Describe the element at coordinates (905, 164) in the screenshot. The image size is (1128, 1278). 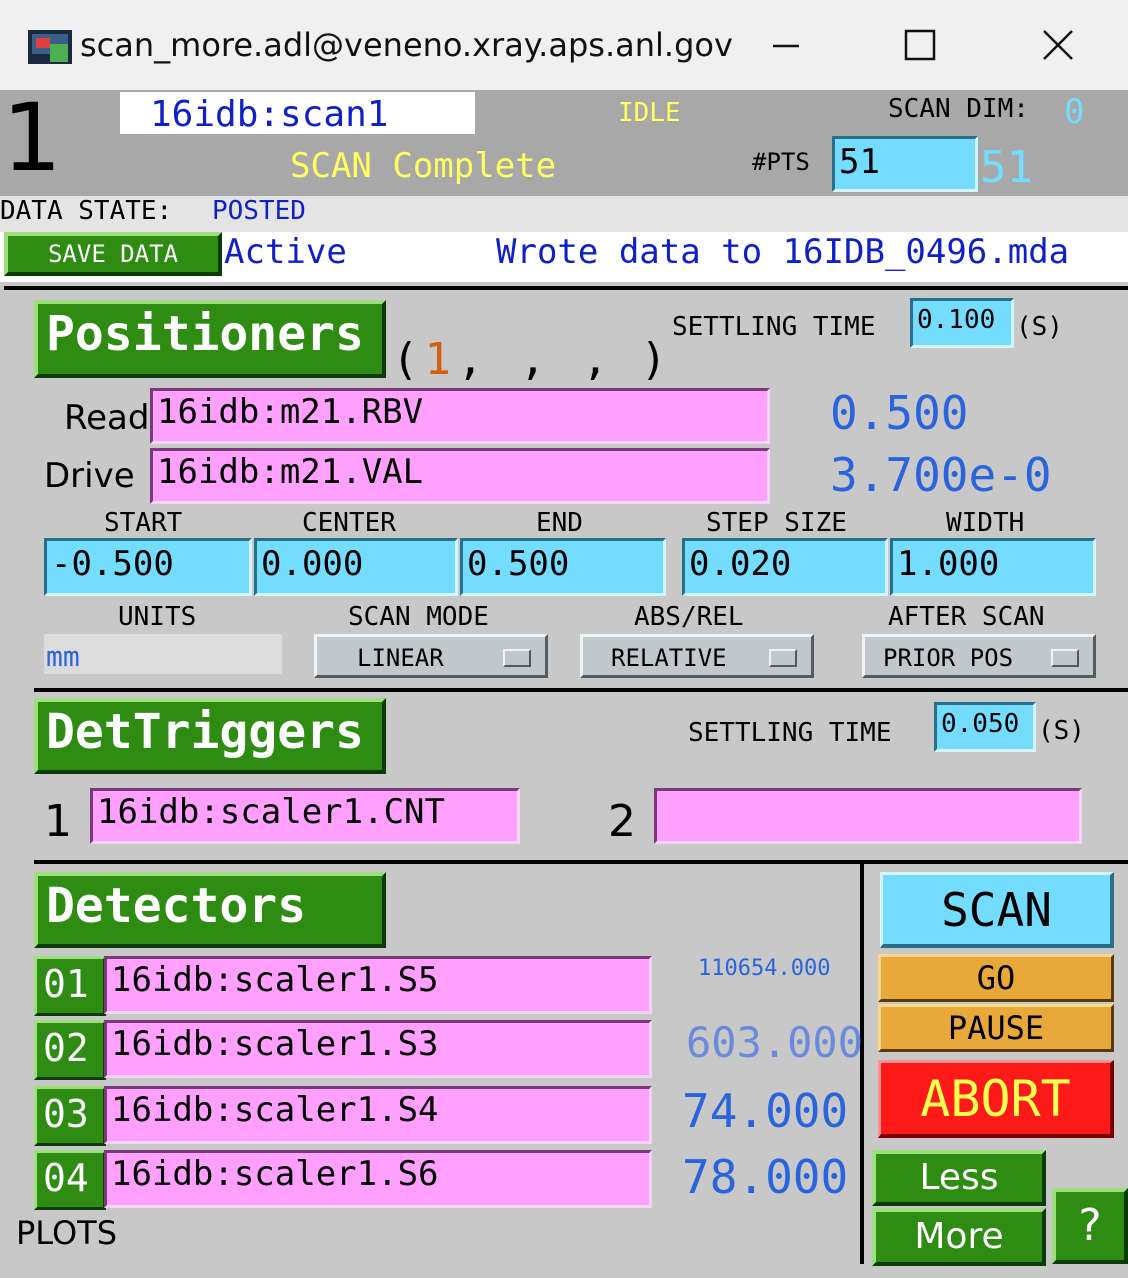
I see `npts-input: 51` at that location.